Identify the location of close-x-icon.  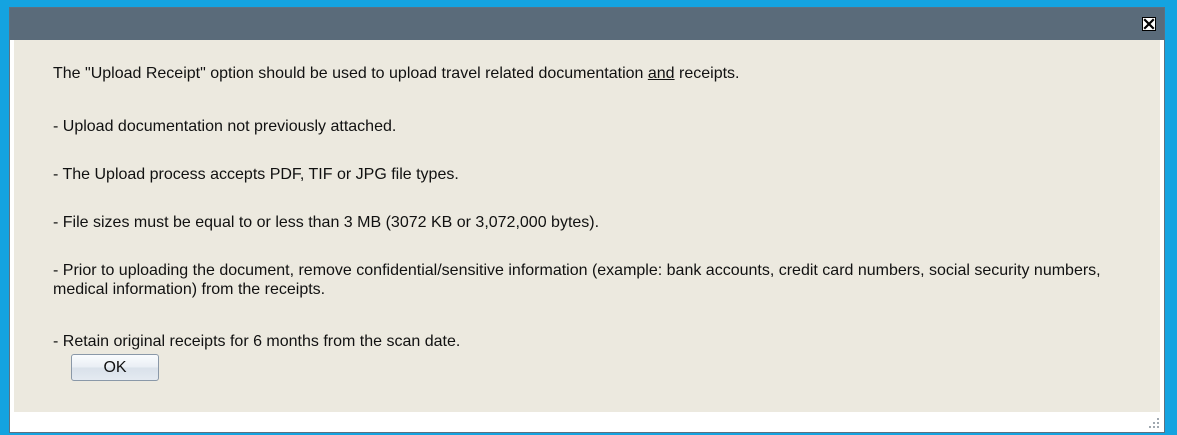
(1149, 24).